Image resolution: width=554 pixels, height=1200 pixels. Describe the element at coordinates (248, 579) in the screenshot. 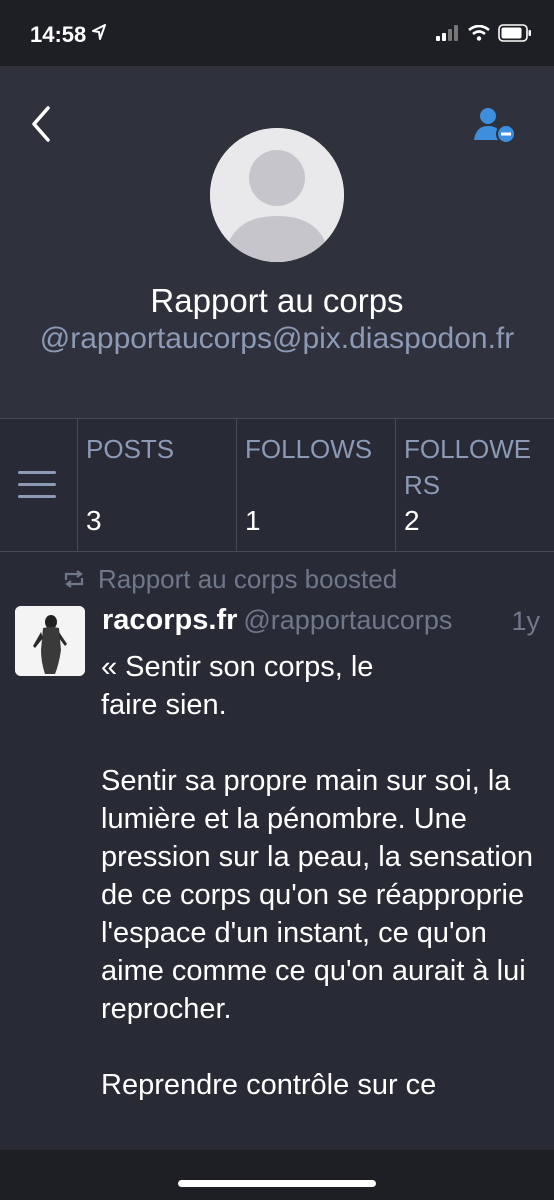

I see `boost-text: Rapport au corps boosted` at that location.